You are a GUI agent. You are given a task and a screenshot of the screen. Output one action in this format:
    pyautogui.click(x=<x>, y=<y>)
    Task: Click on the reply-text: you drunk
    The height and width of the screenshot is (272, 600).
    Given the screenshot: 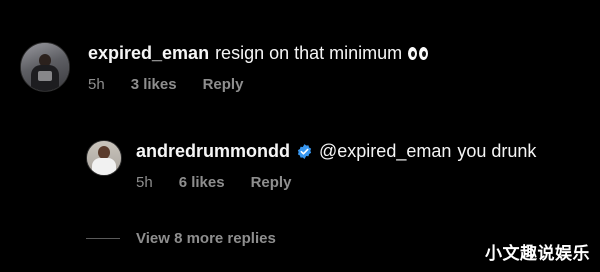 What is the action you would take?
    pyautogui.click(x=497, y=151)
    